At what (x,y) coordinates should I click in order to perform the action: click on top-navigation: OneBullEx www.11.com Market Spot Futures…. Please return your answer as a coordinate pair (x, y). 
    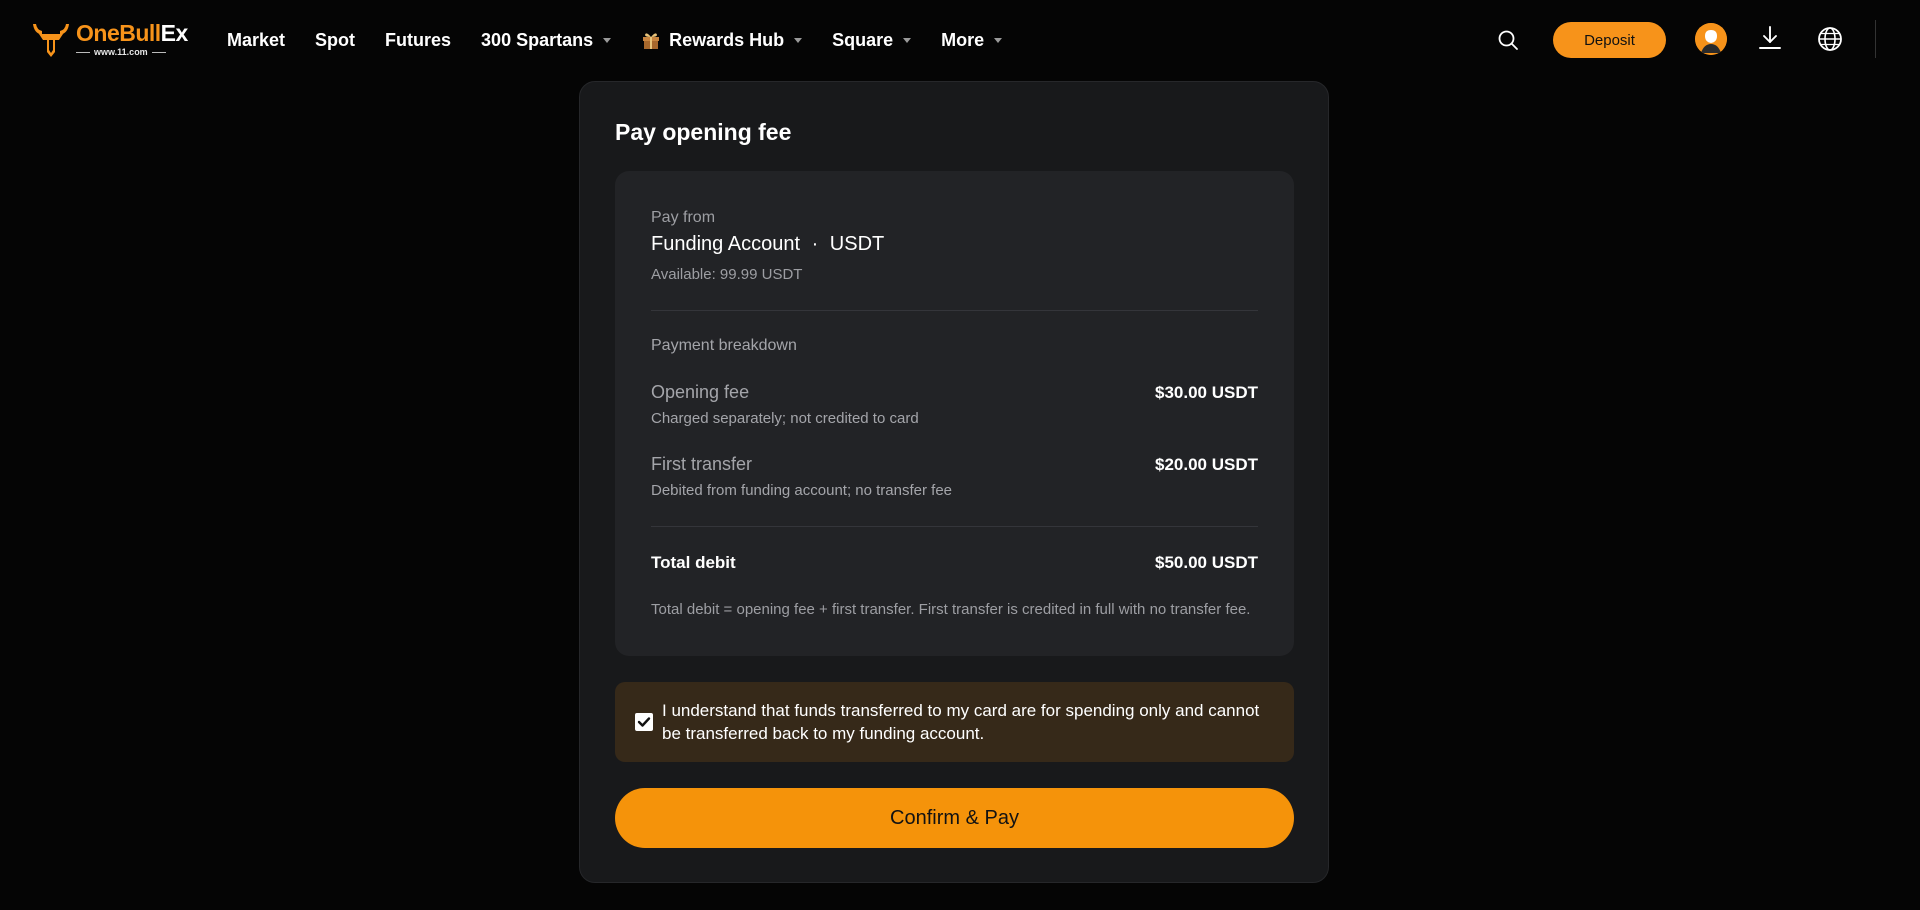
    Looking at the image, I should click on (960, 40).